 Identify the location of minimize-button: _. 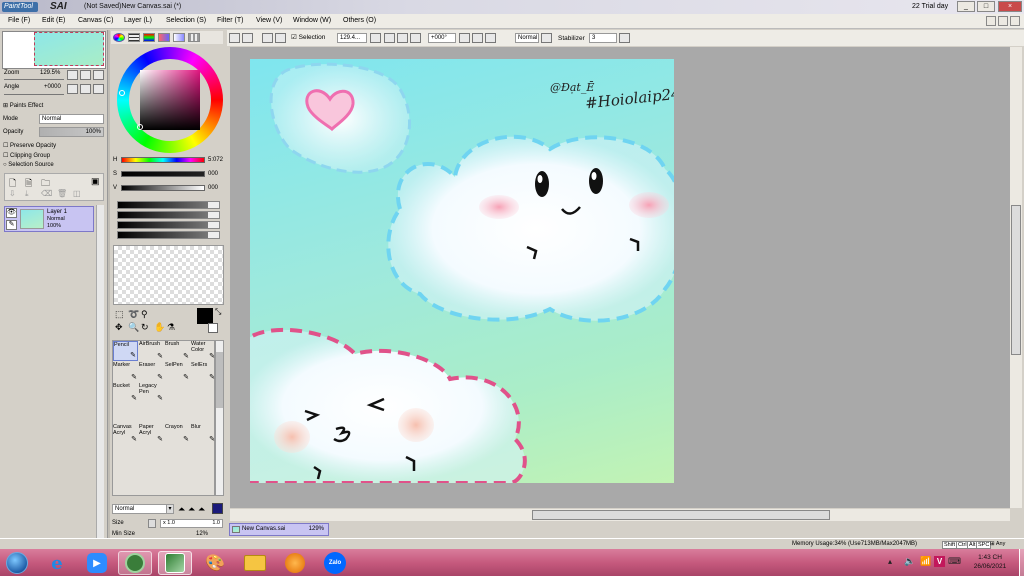
(966, 6).